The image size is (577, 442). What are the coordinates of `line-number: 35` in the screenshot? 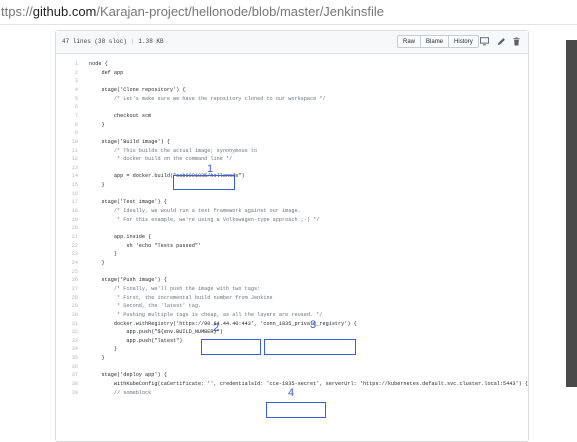 It's located at (67, 358).